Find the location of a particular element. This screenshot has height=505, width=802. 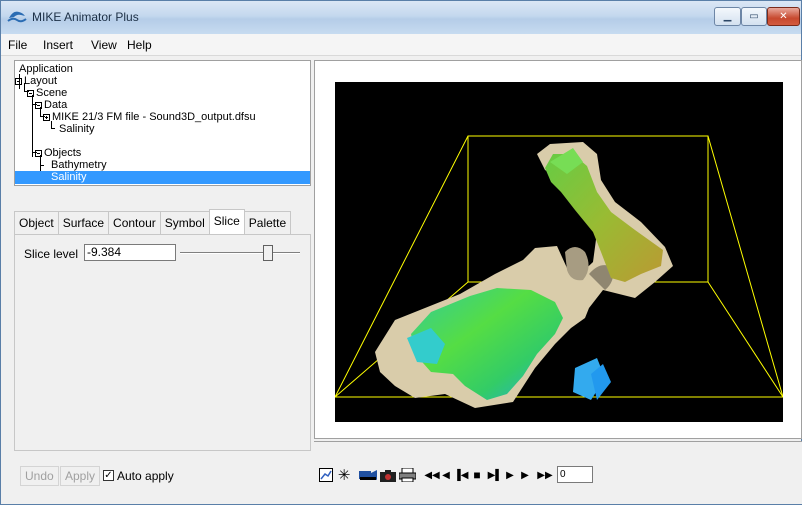

step-forward-icon: ▶ is located at coordinates (510, 475).